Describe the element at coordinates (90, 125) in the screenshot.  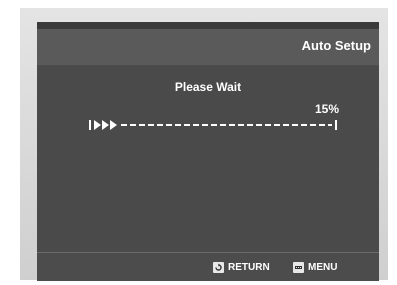
I see `progress-start-cap` at that location.